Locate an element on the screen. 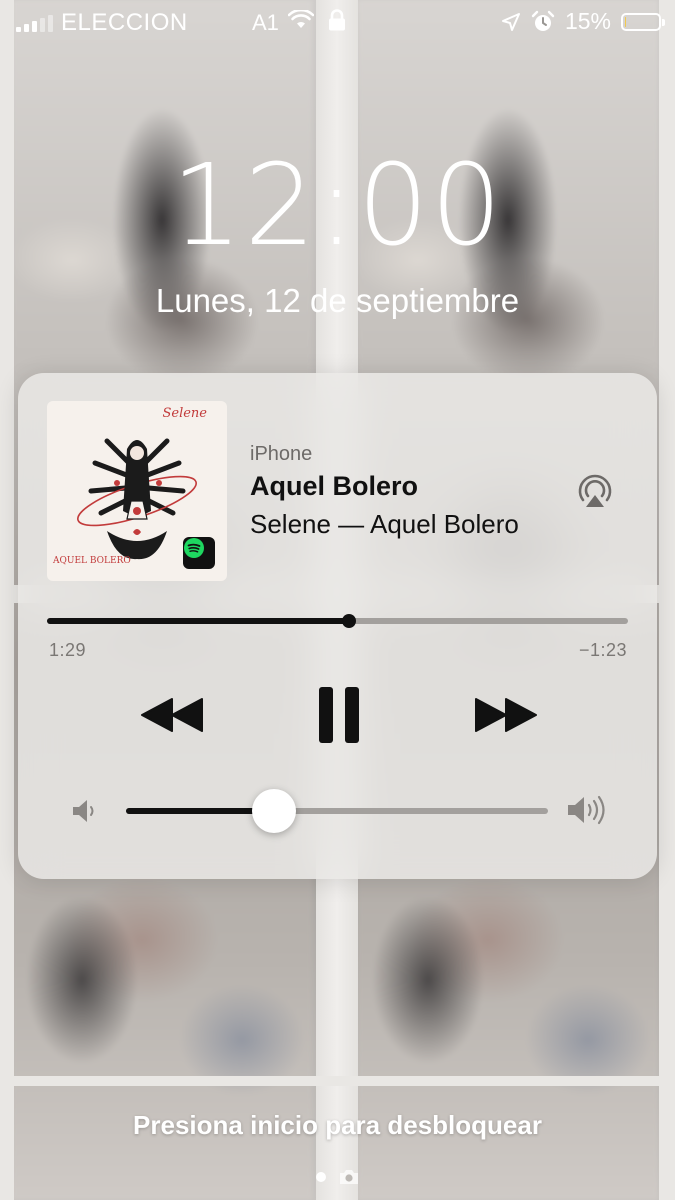 This screenshot has height=1200, width=675. pause-icon is located at coordinates (339, 715).